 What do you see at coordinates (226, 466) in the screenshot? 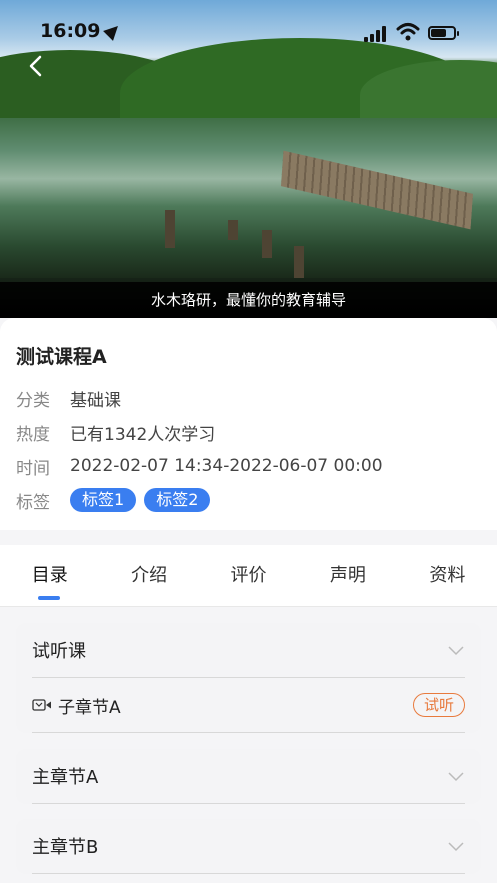
I see `info-value: 2022-02-07 14:34-2022-06-07 00:00` at bounding box center [226, 466].